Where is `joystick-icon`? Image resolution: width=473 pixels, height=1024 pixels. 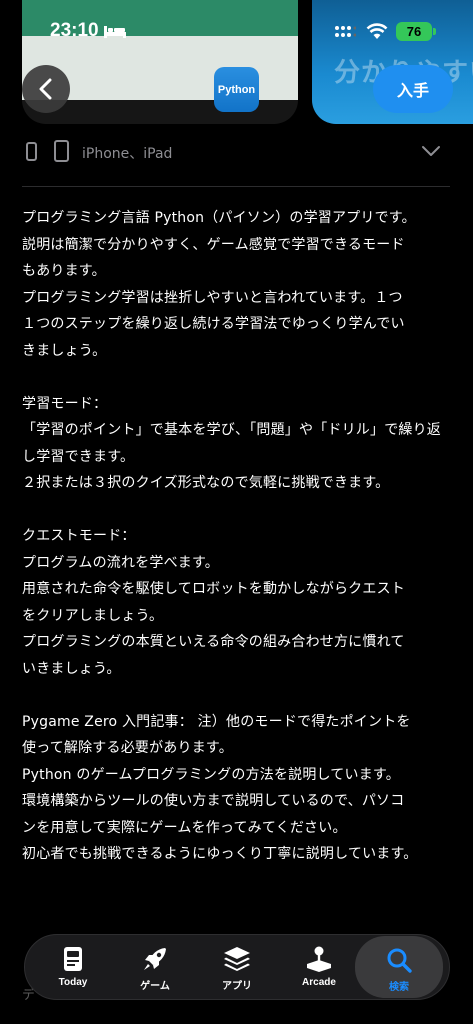
joystick-icon is located at coordinates (319, 959).